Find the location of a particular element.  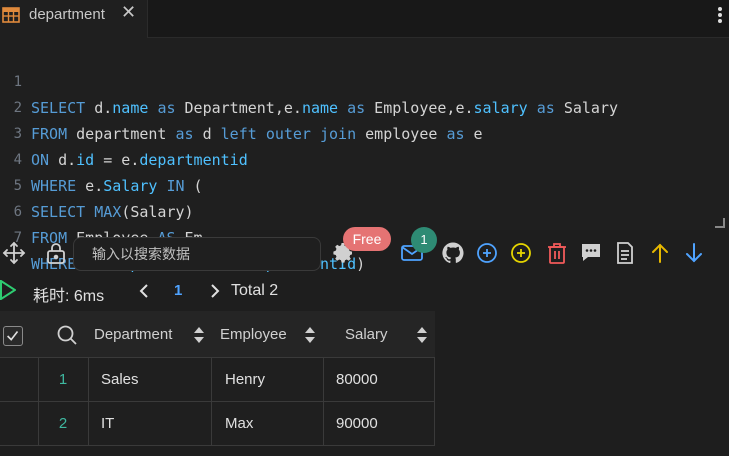

cell-salary: 80000 is located at coordinates (357, 379).